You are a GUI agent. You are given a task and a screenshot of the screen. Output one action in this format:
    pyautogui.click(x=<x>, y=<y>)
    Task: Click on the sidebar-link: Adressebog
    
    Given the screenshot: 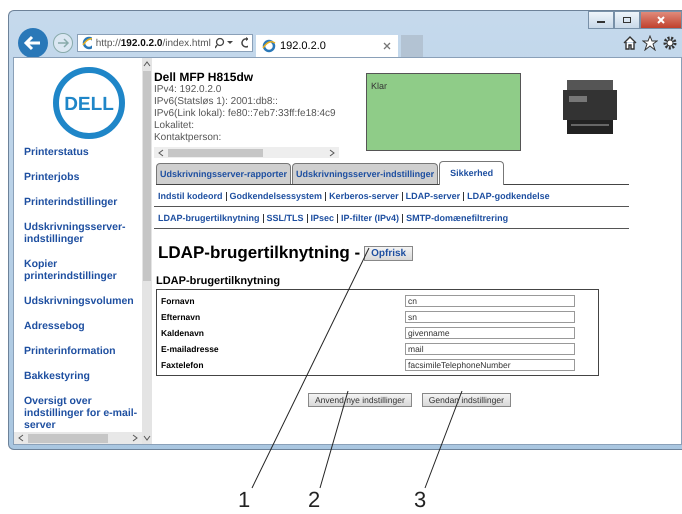 What is the action you would take?
    pyautogui.click(x=83, y=326)
    